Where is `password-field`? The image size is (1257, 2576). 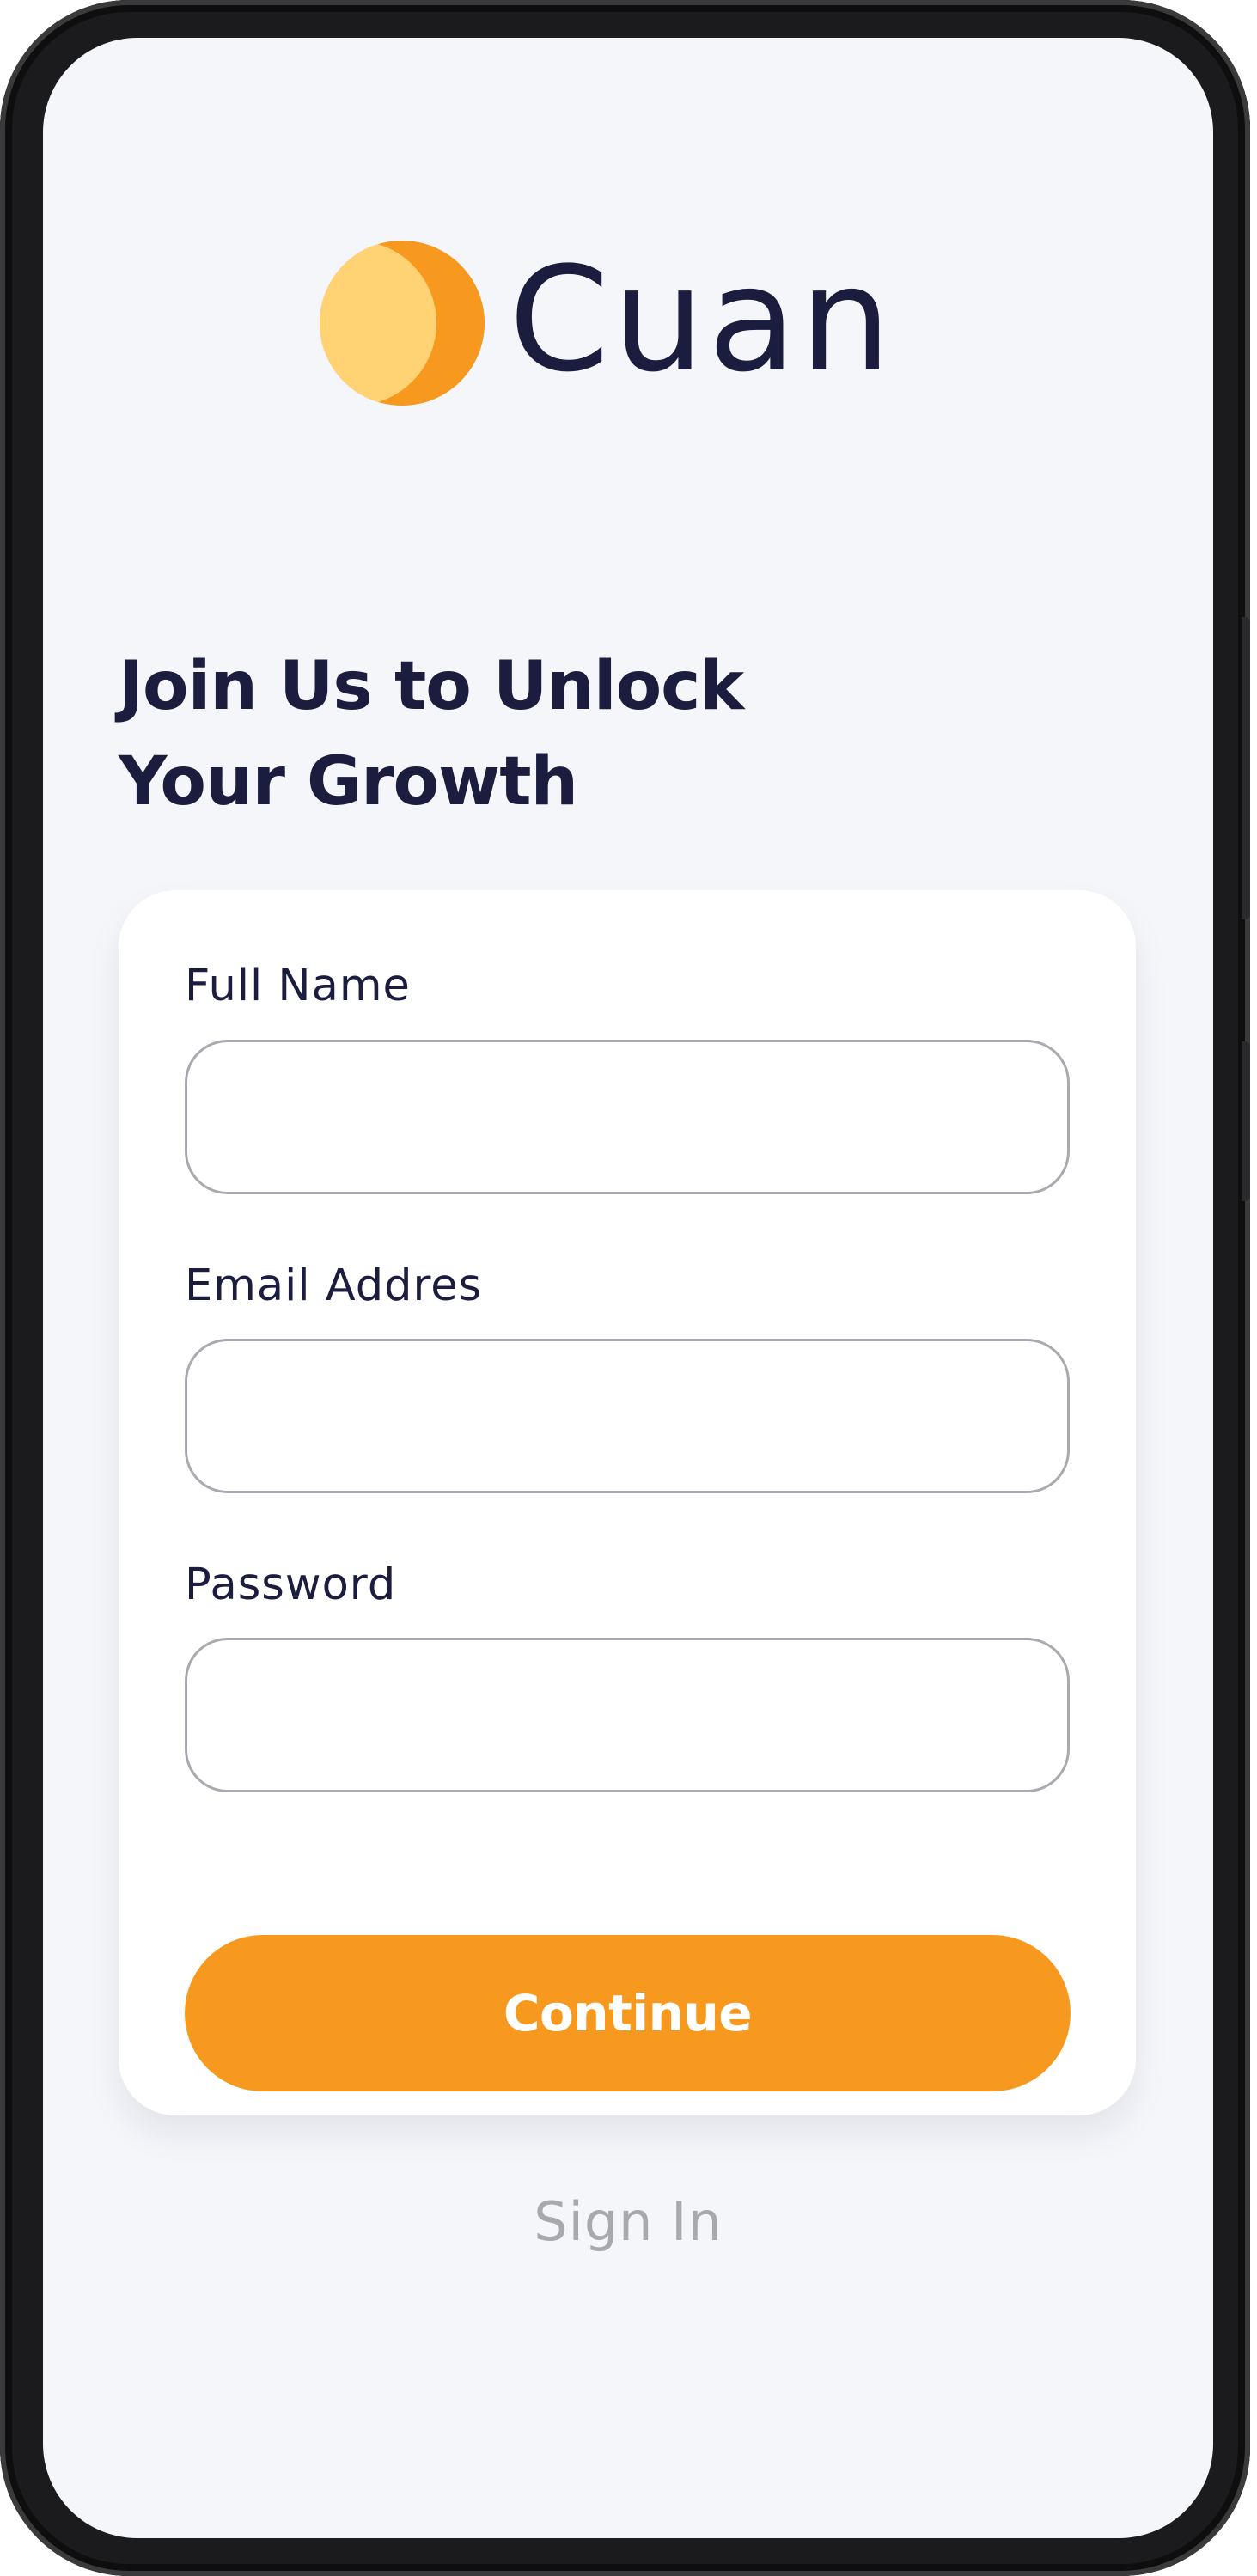
password-field is located at coordinates (627, 1715).